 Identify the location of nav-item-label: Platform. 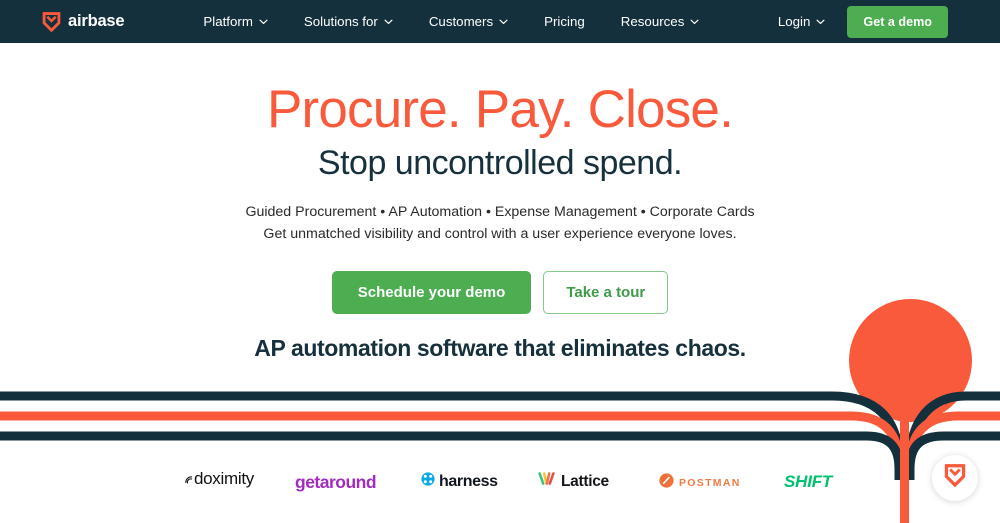
(228, 21).